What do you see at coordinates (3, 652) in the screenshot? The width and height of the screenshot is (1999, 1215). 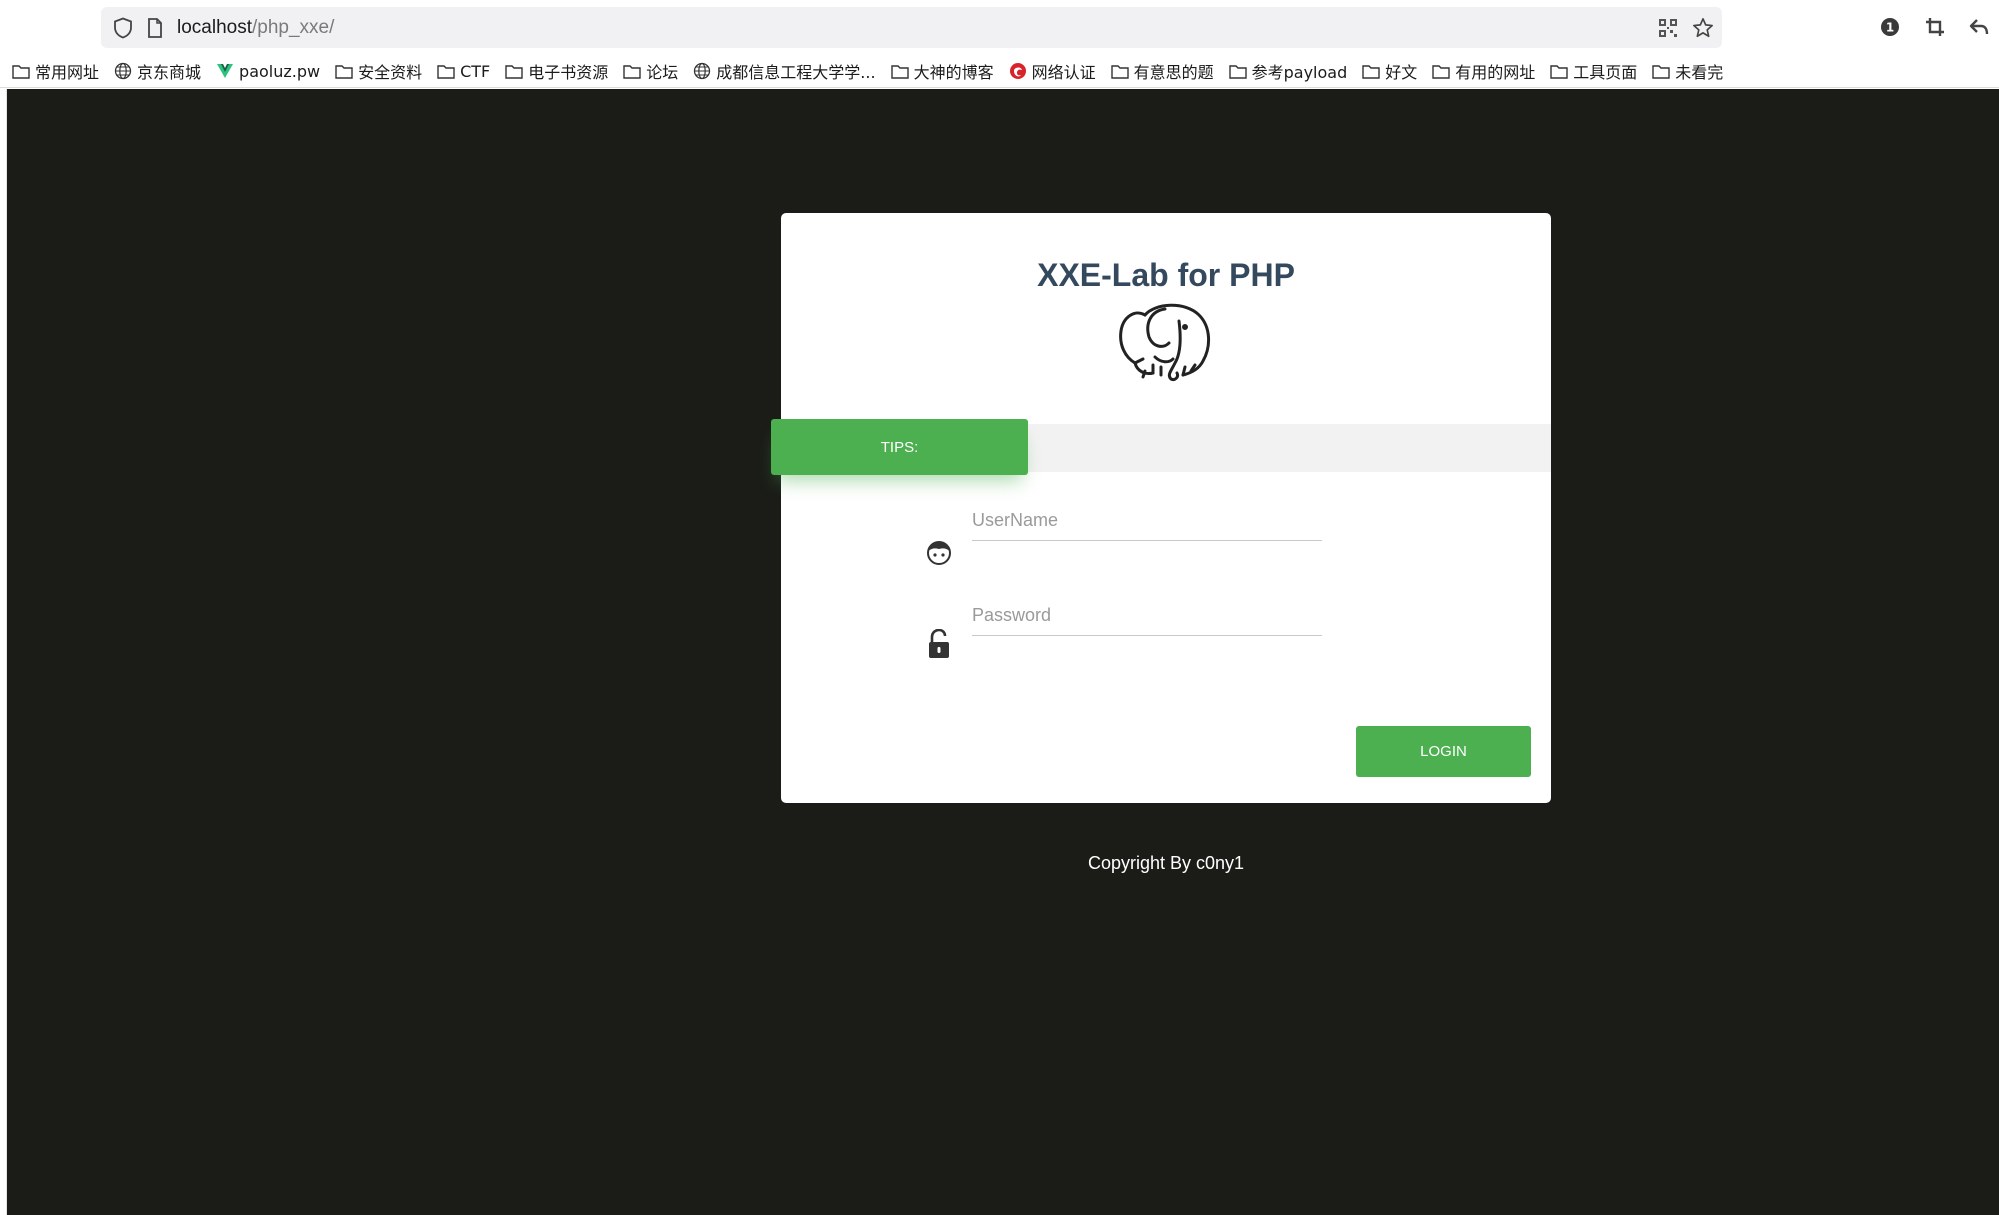 I see `sidebar-edge` at bounding box center [3, 652].